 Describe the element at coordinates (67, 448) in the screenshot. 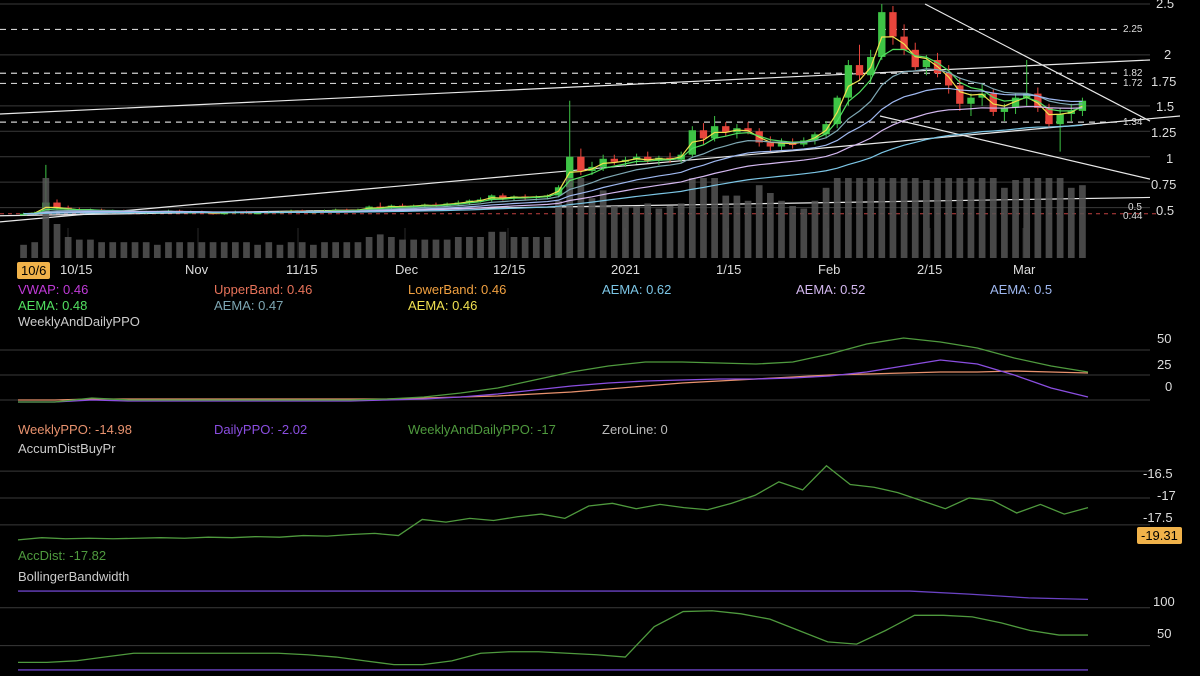

I see `accdist-panel-title: AccumDistBuyPr` at that location.